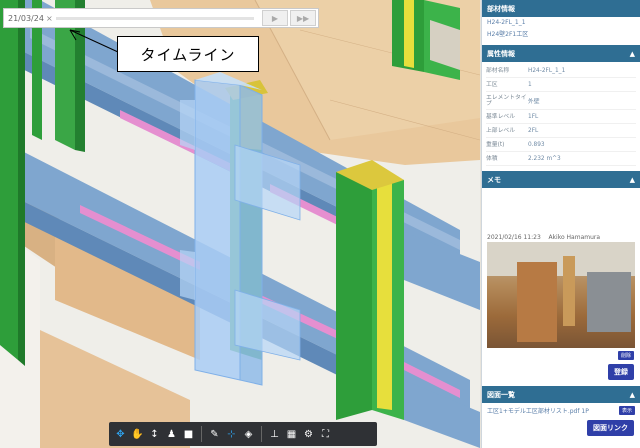 The image size is (640, 448). Describe the element at coordinates (610, 428) in the screenshot. I see `drawing-link-button: 図面リンク` at that location.